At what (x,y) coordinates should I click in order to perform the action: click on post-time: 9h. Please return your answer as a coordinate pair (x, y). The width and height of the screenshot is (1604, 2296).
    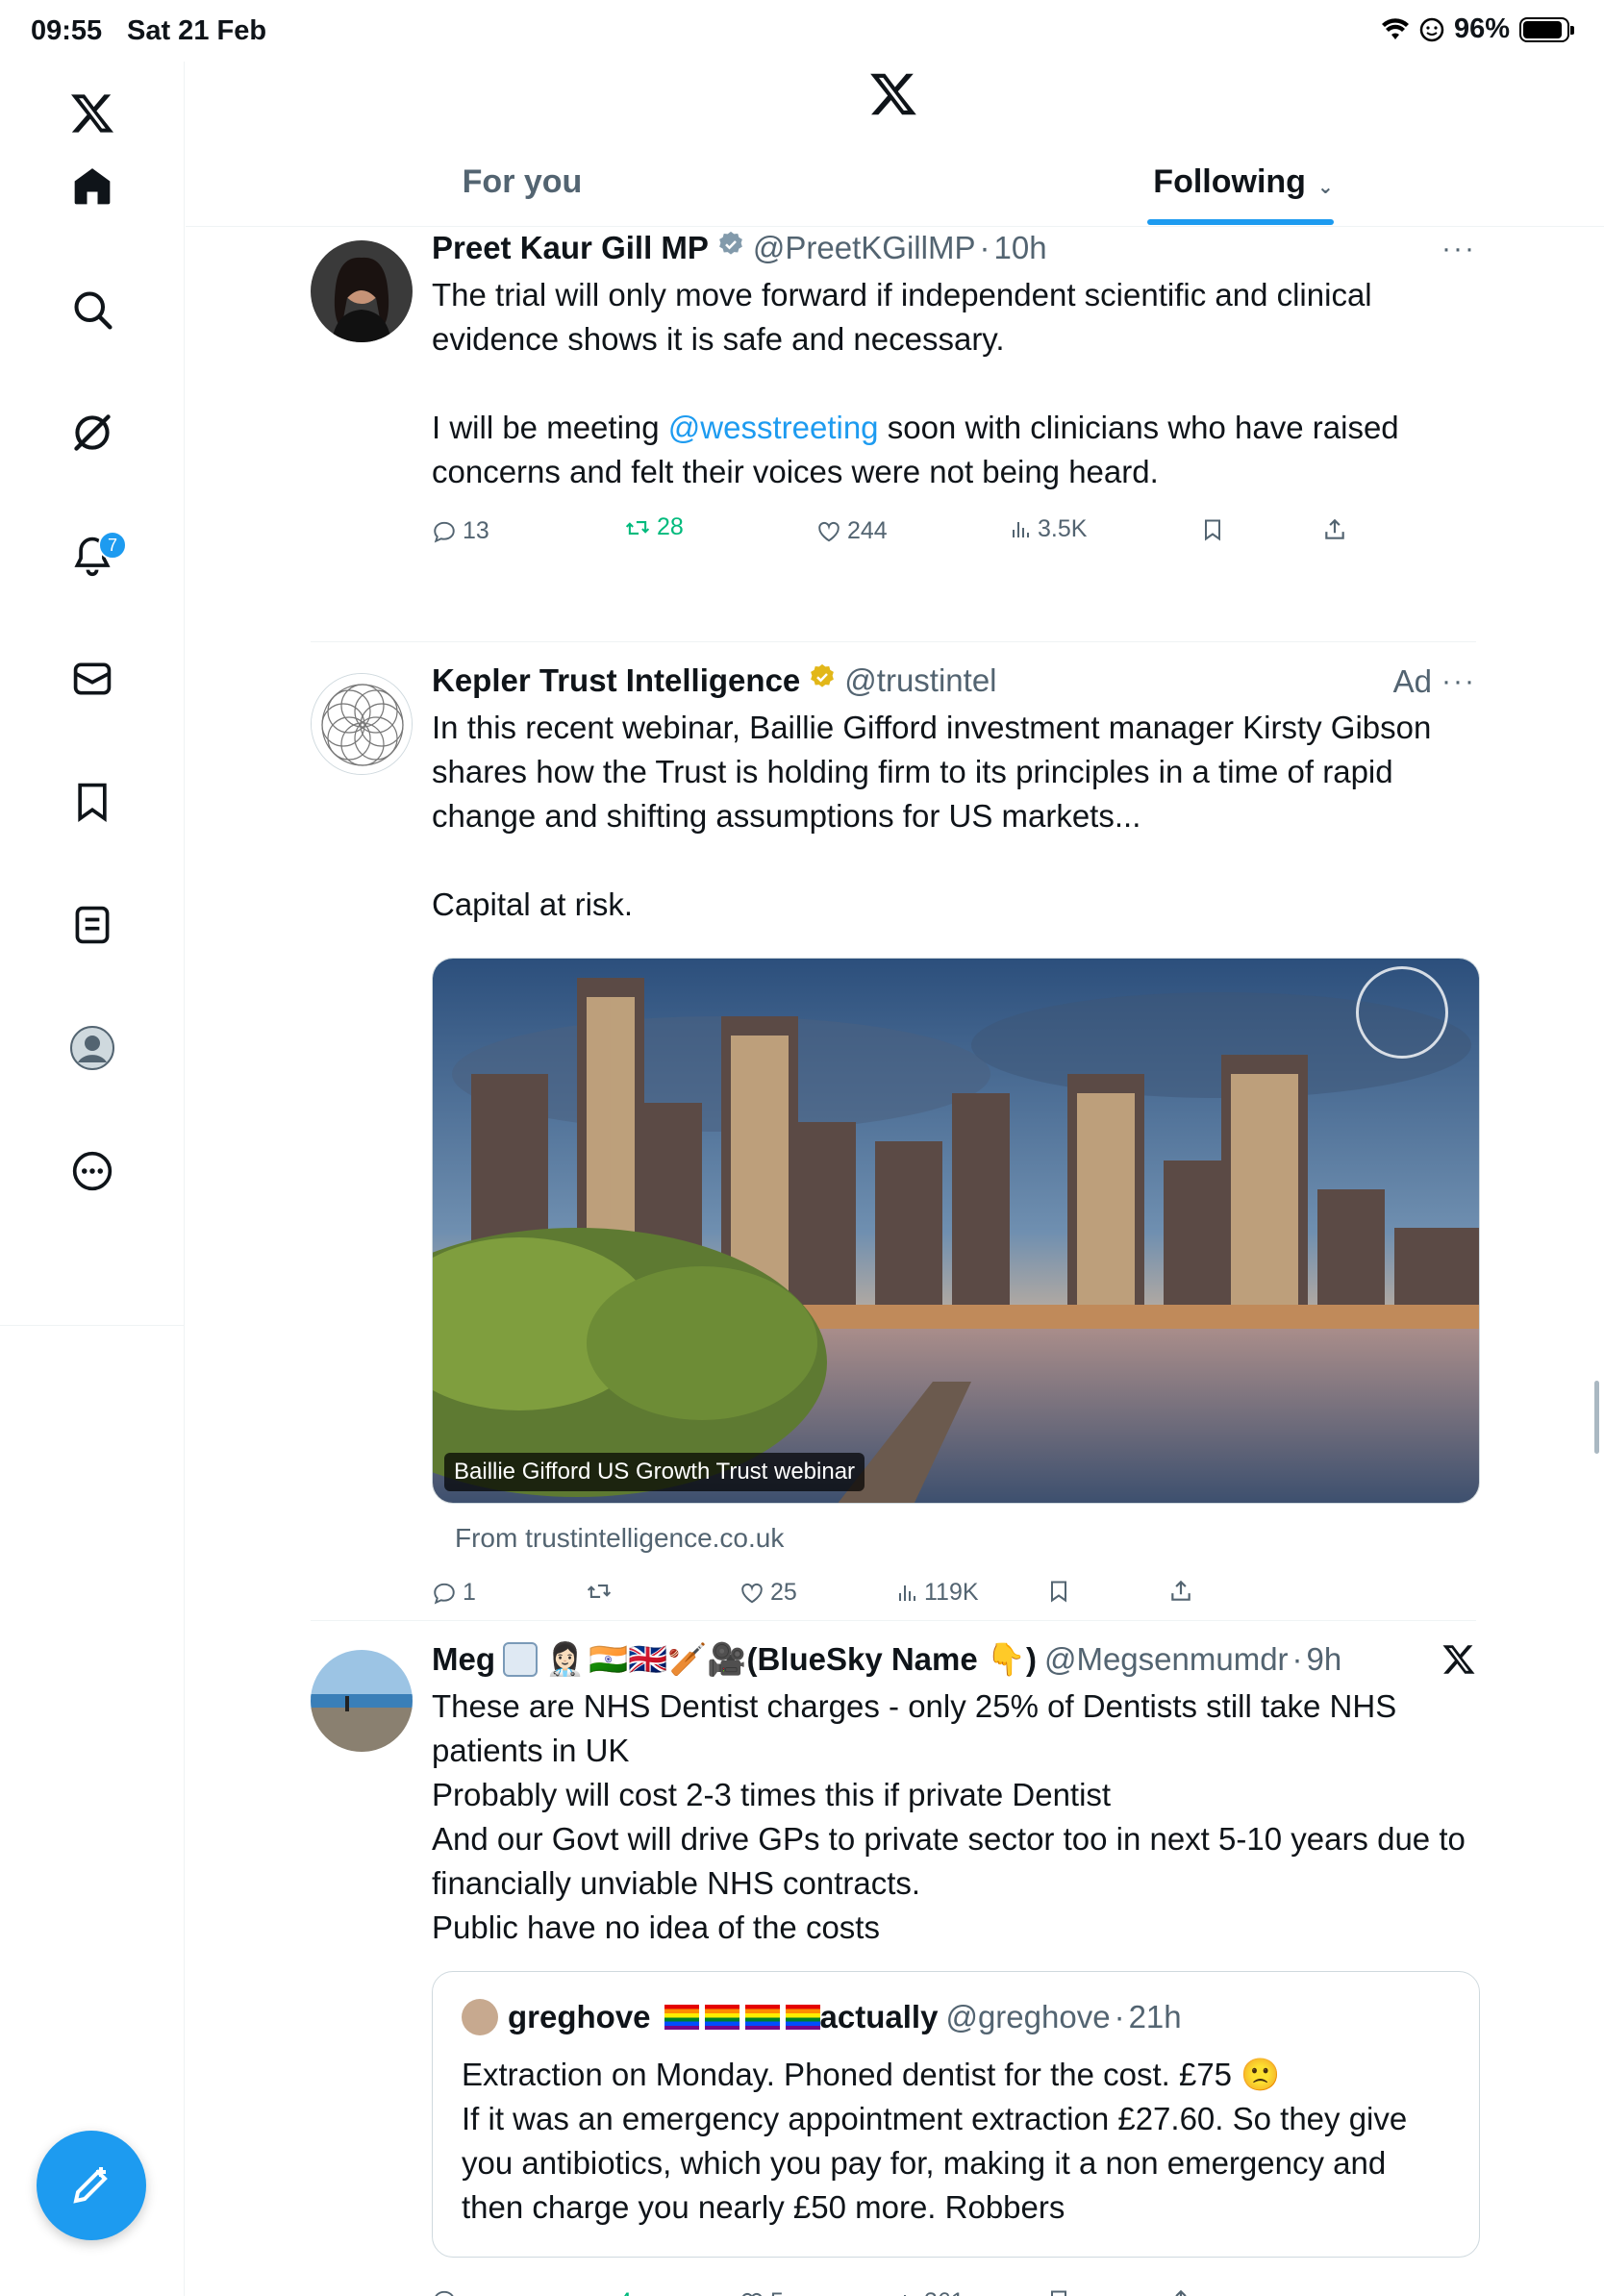
    Looking at the image, I should click on (1324, 1659).